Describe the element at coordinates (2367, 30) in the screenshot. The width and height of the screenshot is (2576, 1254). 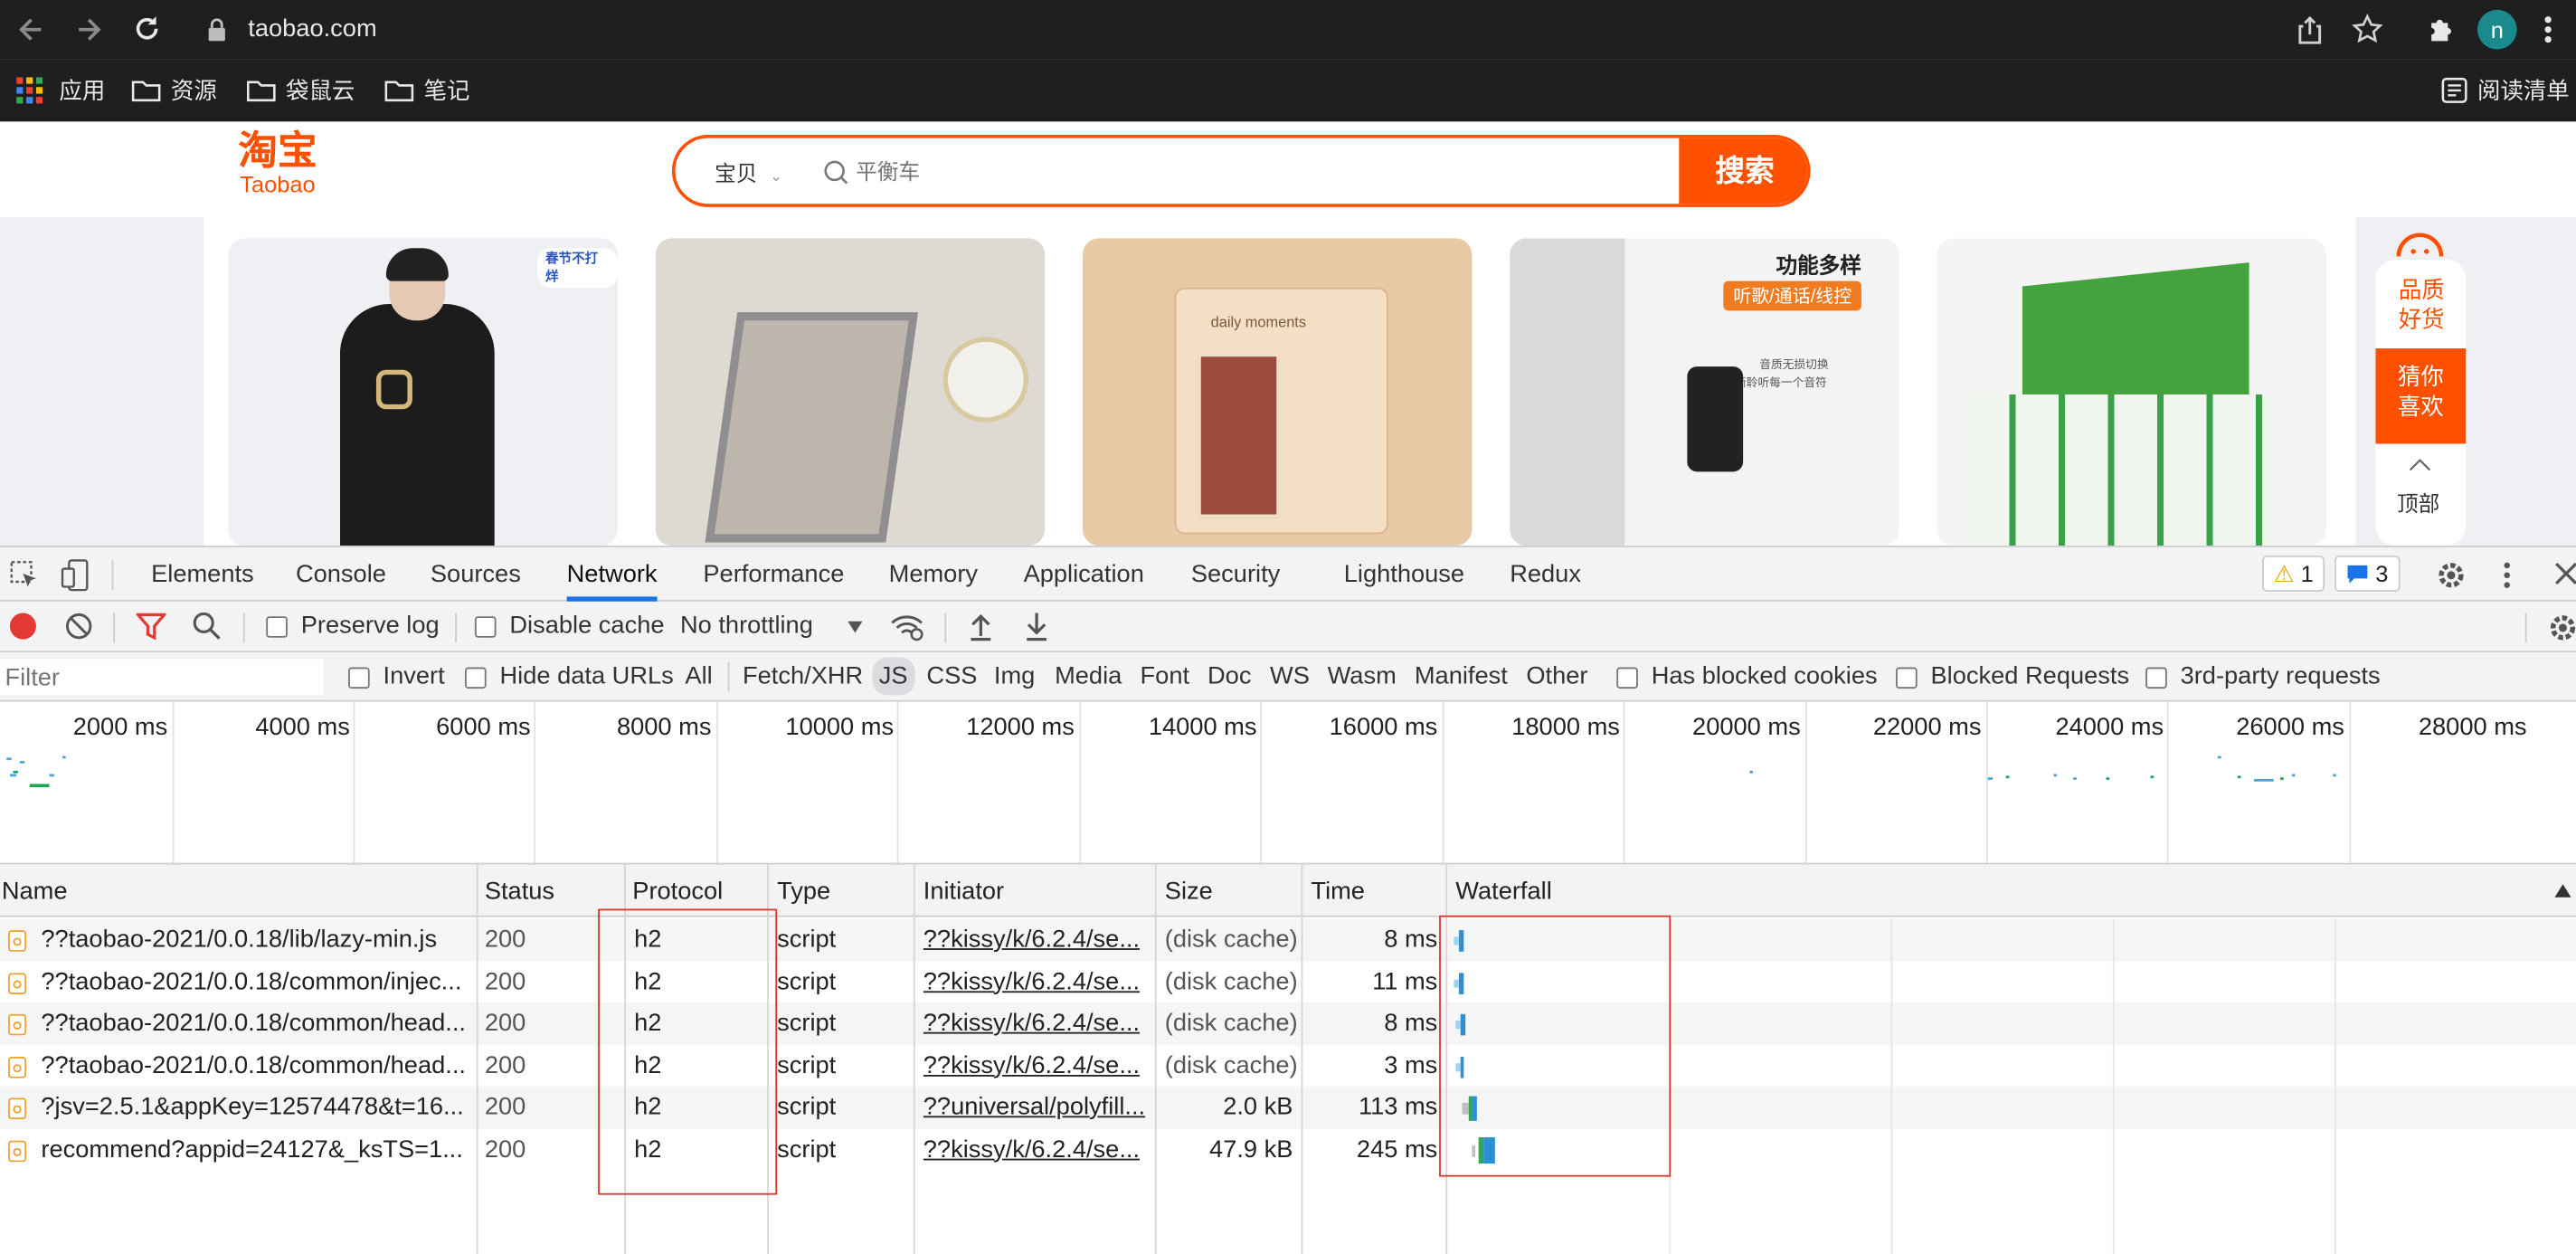
I see `star-icon` at that location.